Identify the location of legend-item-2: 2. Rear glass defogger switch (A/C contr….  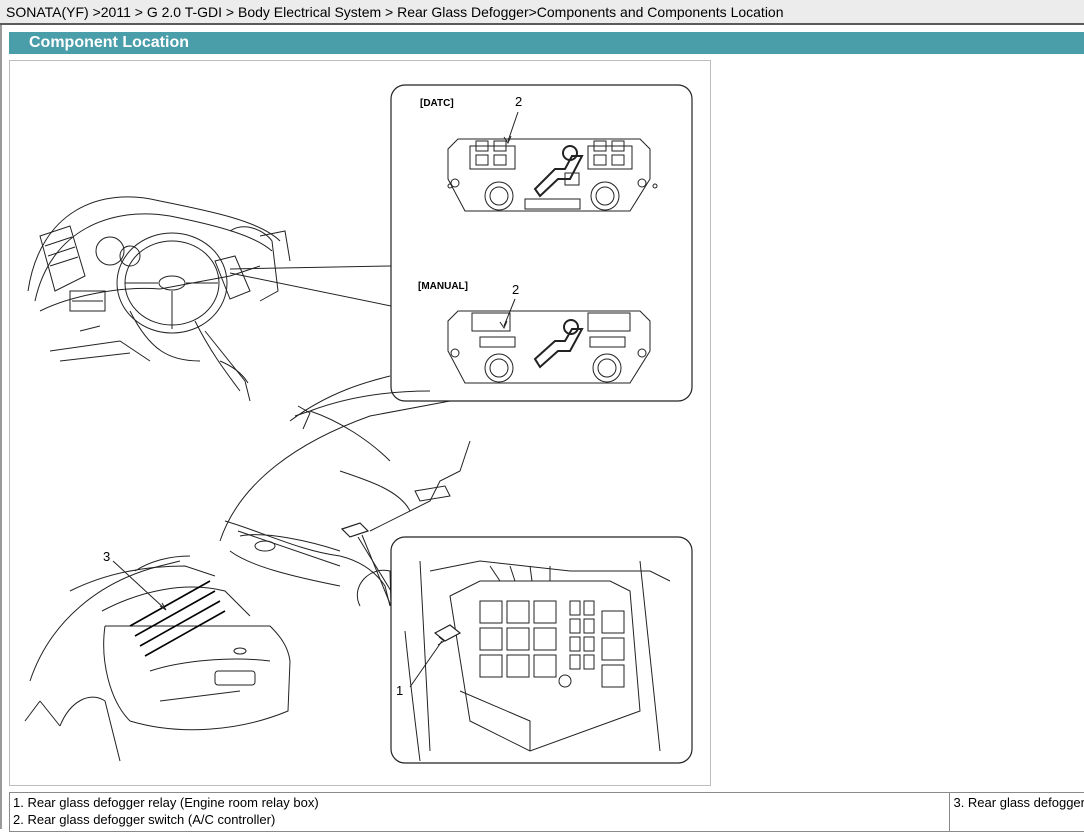
(144, 819).